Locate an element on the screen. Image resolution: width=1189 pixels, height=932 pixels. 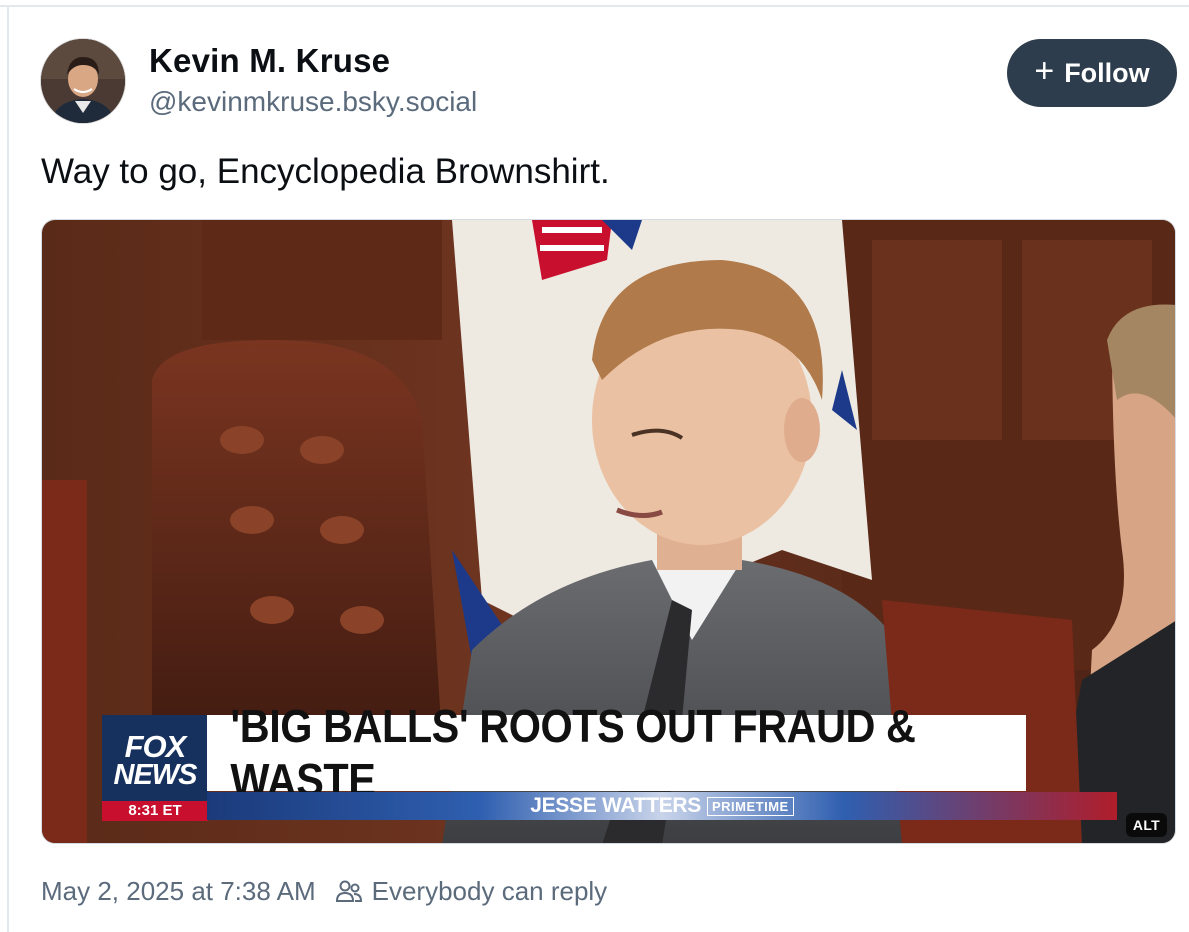
author-handle: @kevinmkruse.bsky.social is located at coordinates (313, 102).